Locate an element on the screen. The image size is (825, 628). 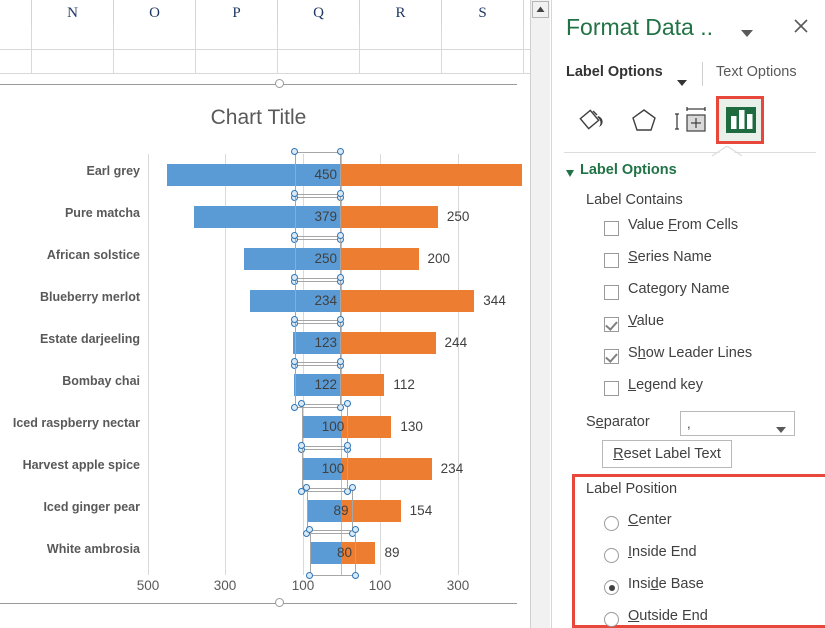
chart-handle-top is located at coordinates (279, 83).